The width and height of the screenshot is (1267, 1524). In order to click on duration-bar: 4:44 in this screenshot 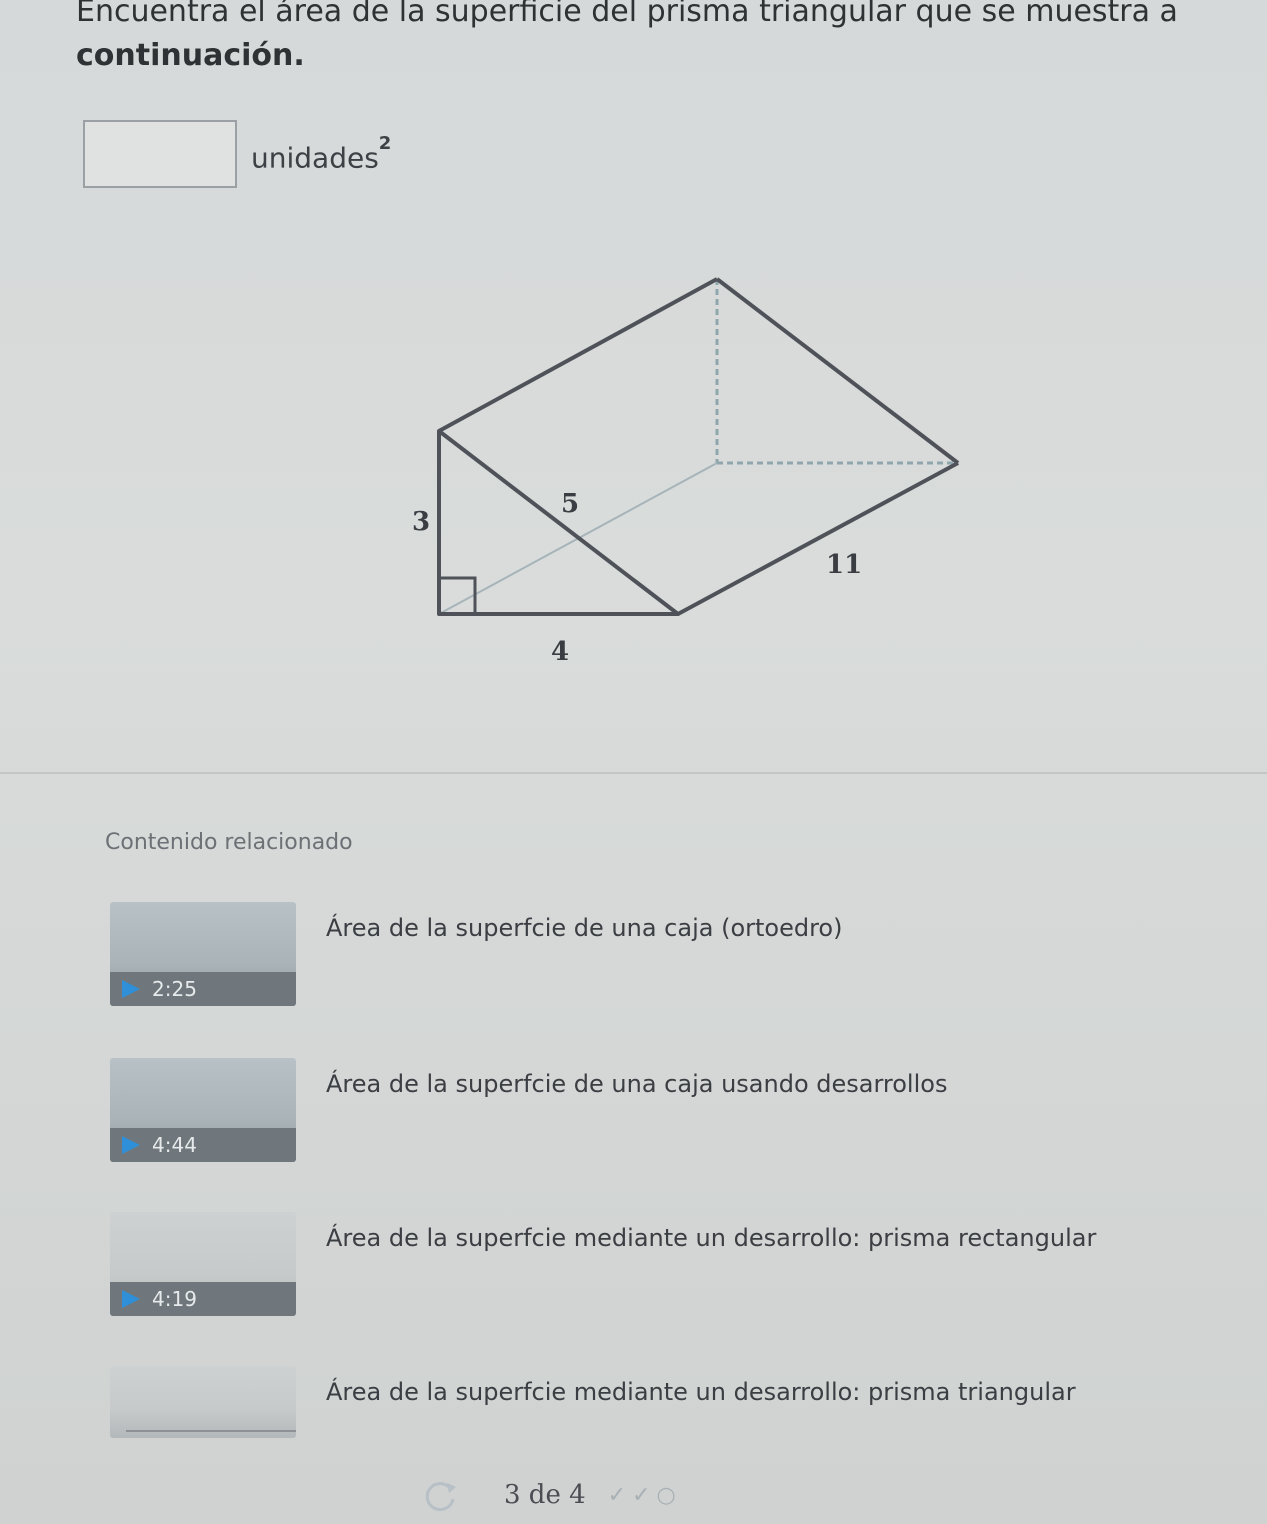, I will do `click(203, 1145)`.